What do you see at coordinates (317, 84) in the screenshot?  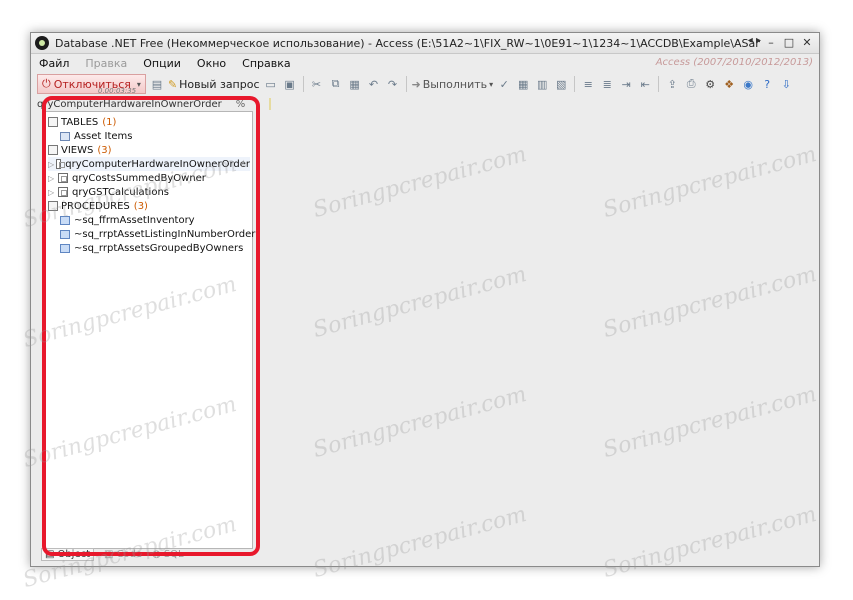 I see `cut-icon: ✂` at bounding box center [317, 84].